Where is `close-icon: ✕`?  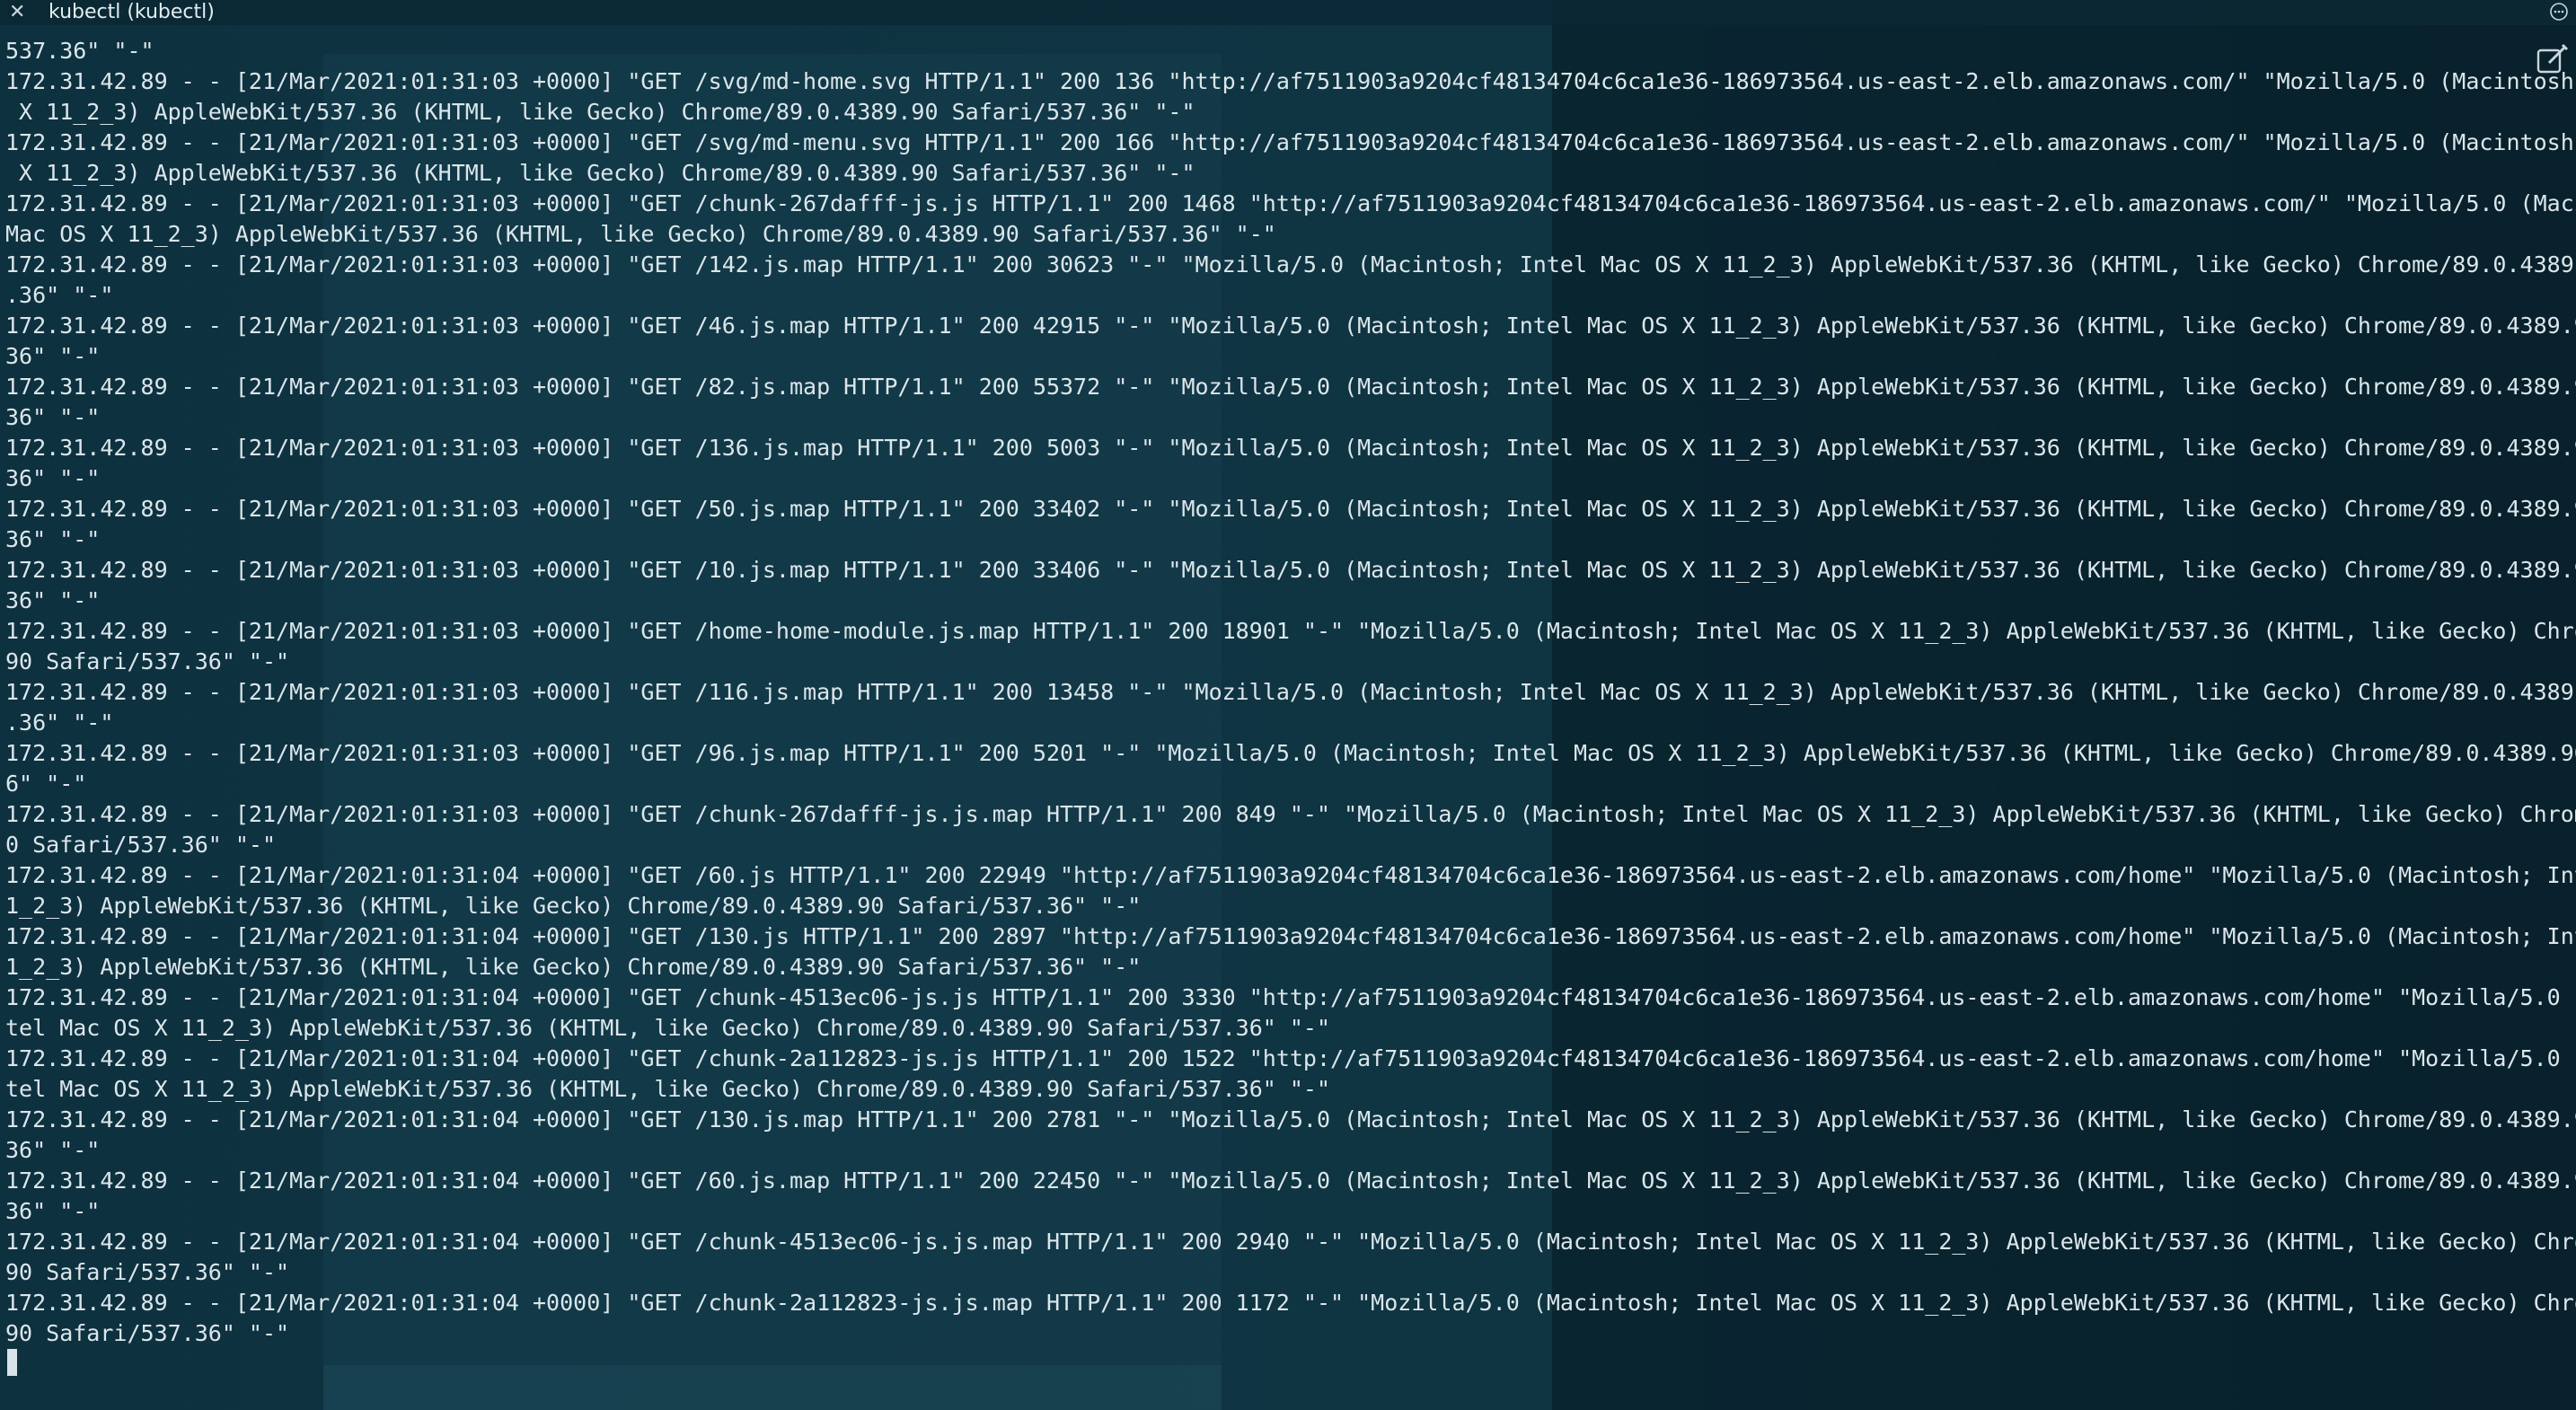
close-icon: ✕ is located at coordinates (18, 12).